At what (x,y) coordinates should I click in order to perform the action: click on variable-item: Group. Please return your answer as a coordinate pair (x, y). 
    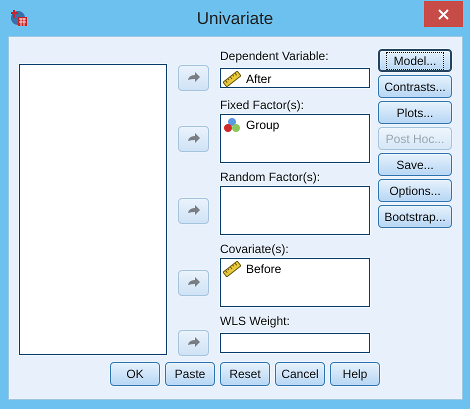
    Looking at the image, I should click on (263, 125).